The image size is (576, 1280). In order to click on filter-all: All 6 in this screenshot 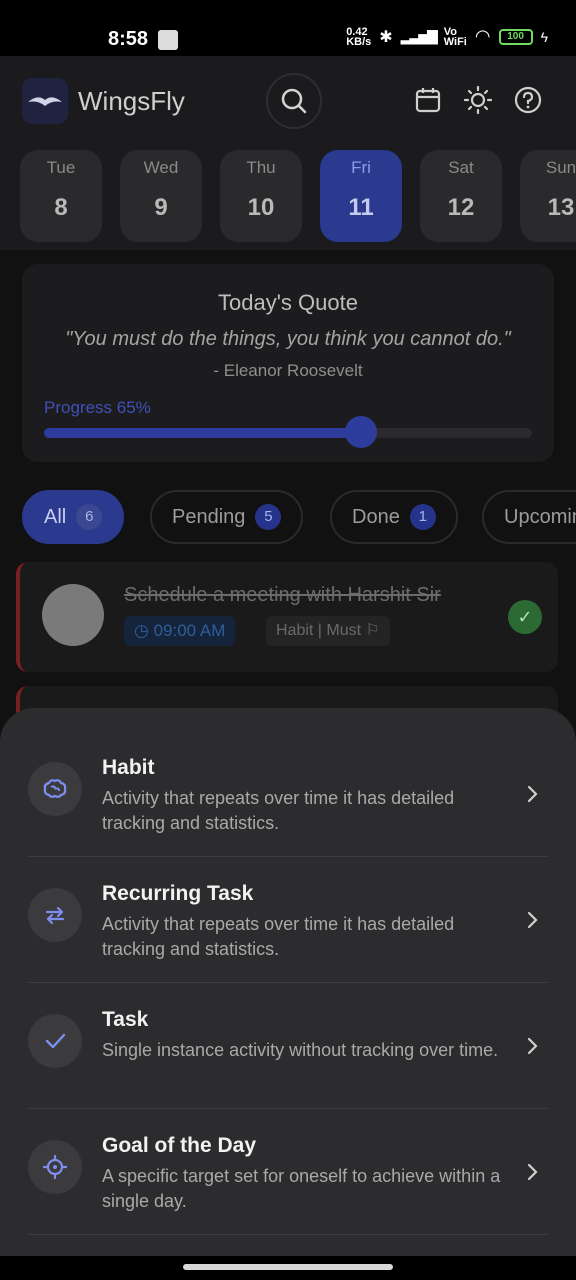, I will do `click(73, 517)`.